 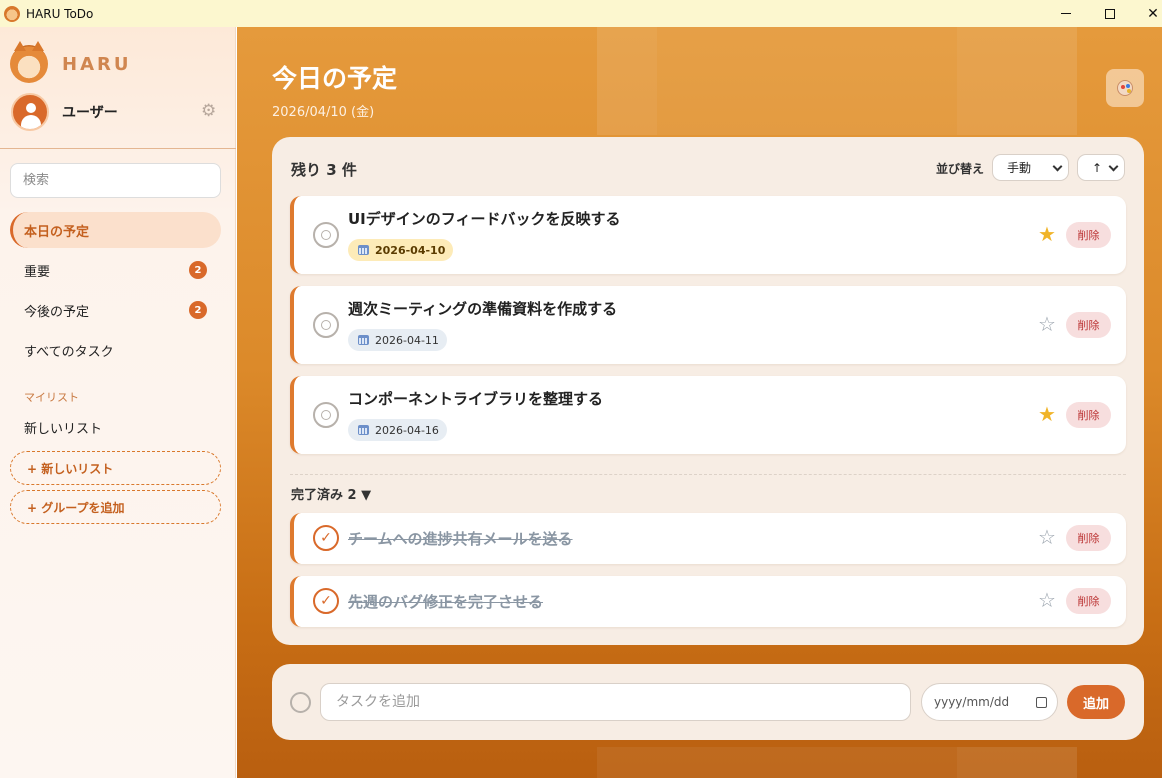 What do you see at coordinates (69, 352) in the screenshot?
I see `nav-item-label: すべてのタスク` at bounding box center [69, 352].